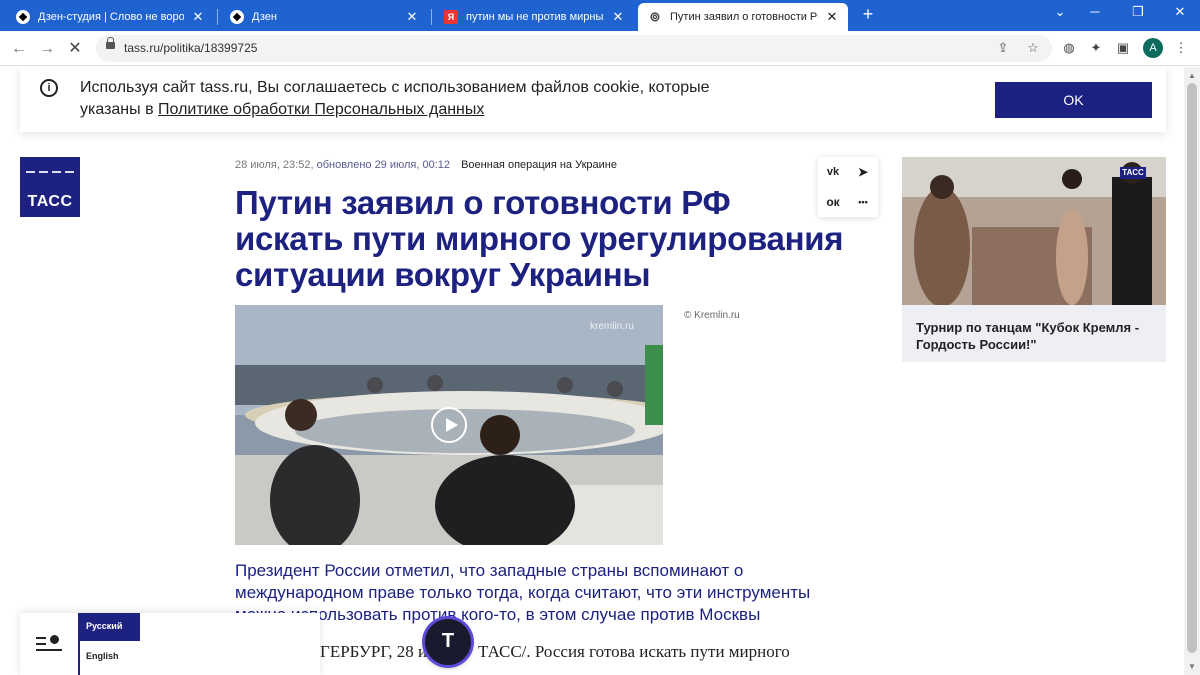  I want to click on vk-share-icon: vk, so click(833, 172).